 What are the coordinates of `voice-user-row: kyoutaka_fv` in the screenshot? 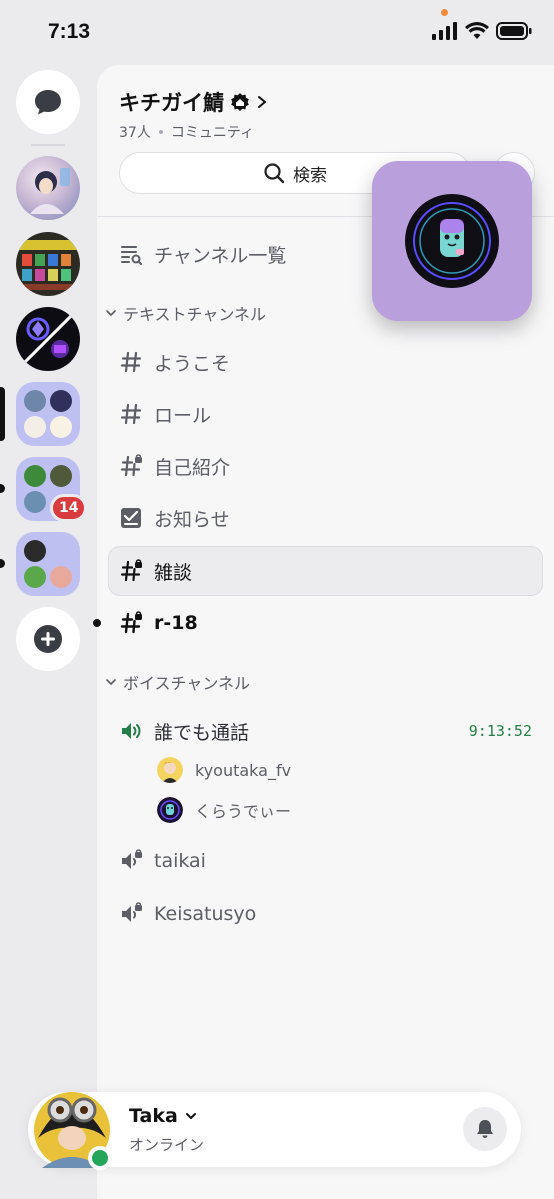 It's located at (224, 770).